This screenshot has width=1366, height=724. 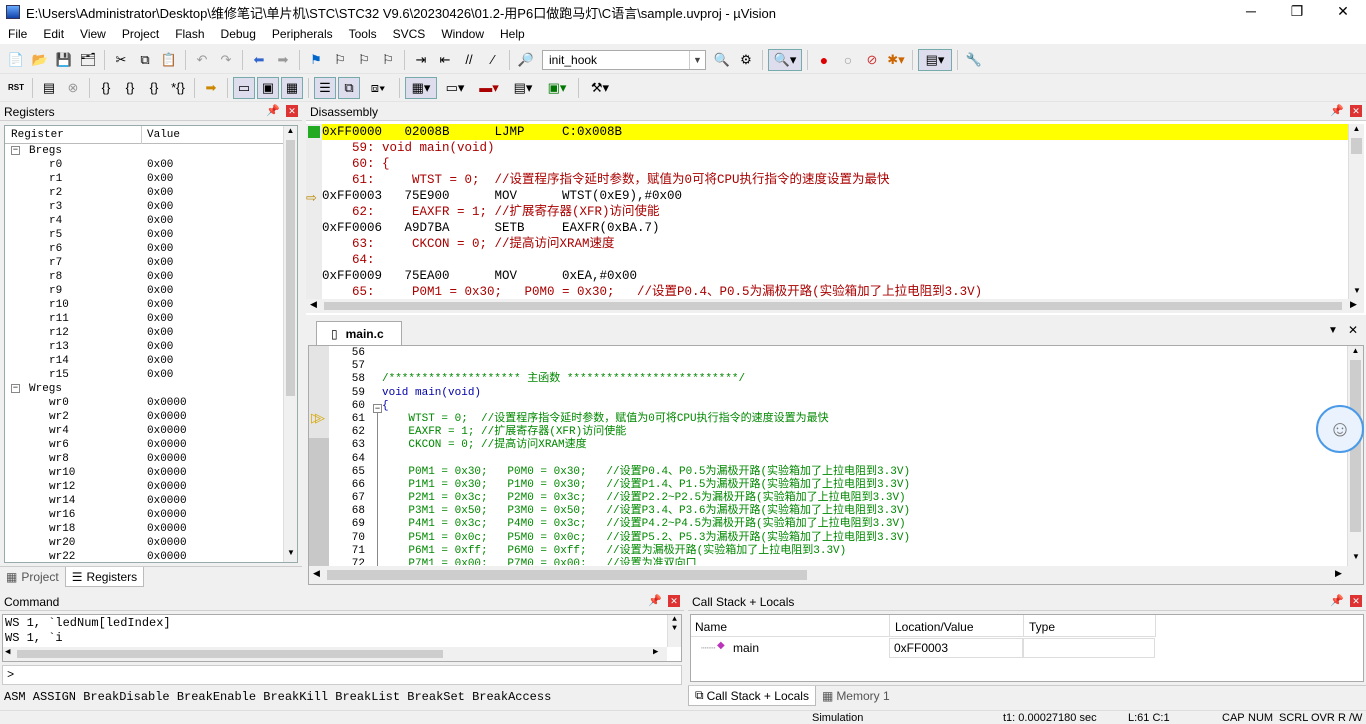 I want to click on register-row: r10 0x00, so click(x=151, y=305).